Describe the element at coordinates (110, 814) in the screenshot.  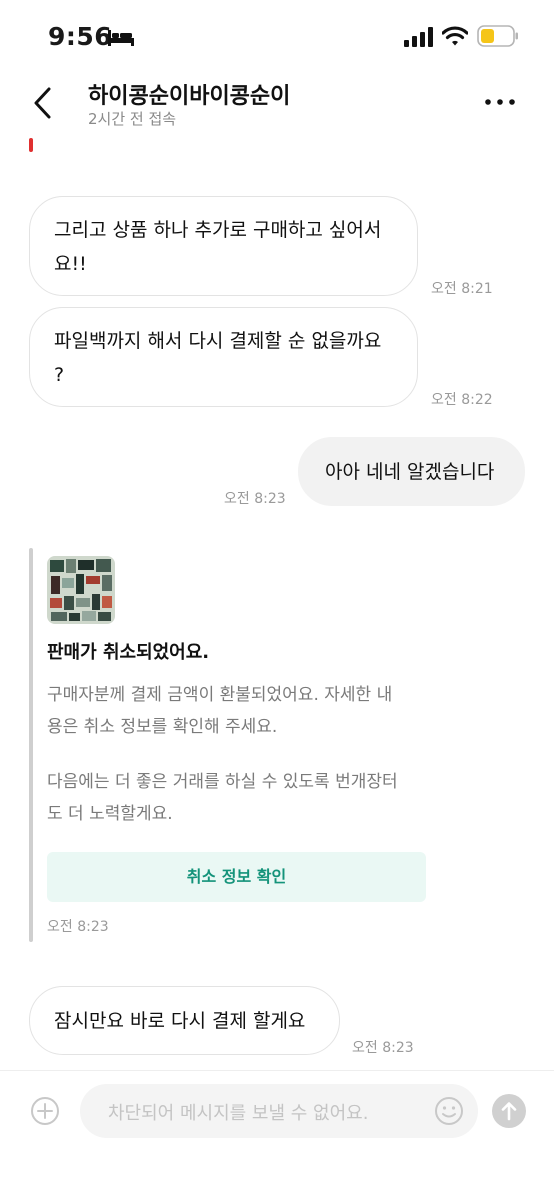
I see `paragraph-line: 도 더 노력할게요.` at that location.